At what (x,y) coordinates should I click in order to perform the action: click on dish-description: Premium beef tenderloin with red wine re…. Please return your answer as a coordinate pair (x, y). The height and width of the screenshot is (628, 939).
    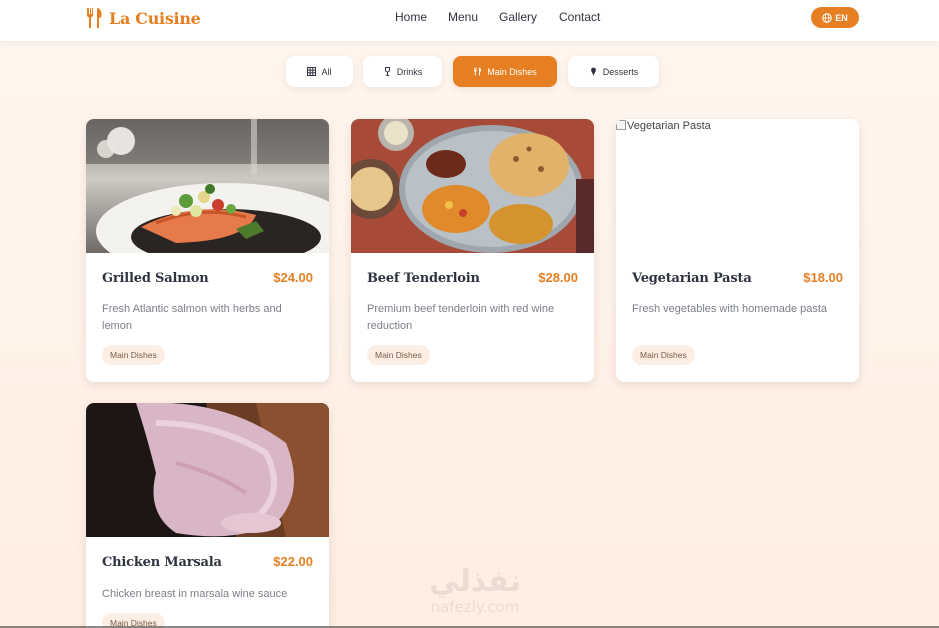
    Looking at the image, I should click on (461, 317).